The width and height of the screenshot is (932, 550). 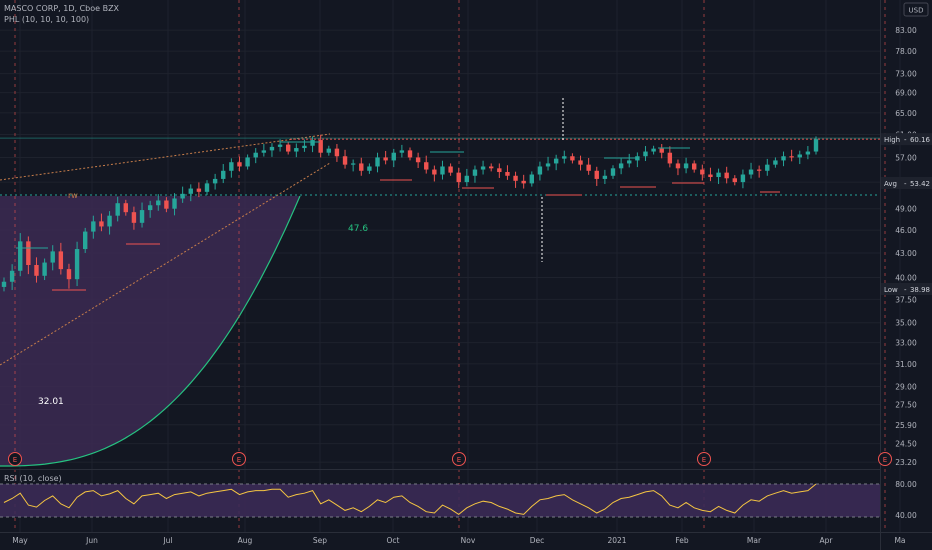 I want to click on time-tick-label: Sep, so click(x=320, y=540).